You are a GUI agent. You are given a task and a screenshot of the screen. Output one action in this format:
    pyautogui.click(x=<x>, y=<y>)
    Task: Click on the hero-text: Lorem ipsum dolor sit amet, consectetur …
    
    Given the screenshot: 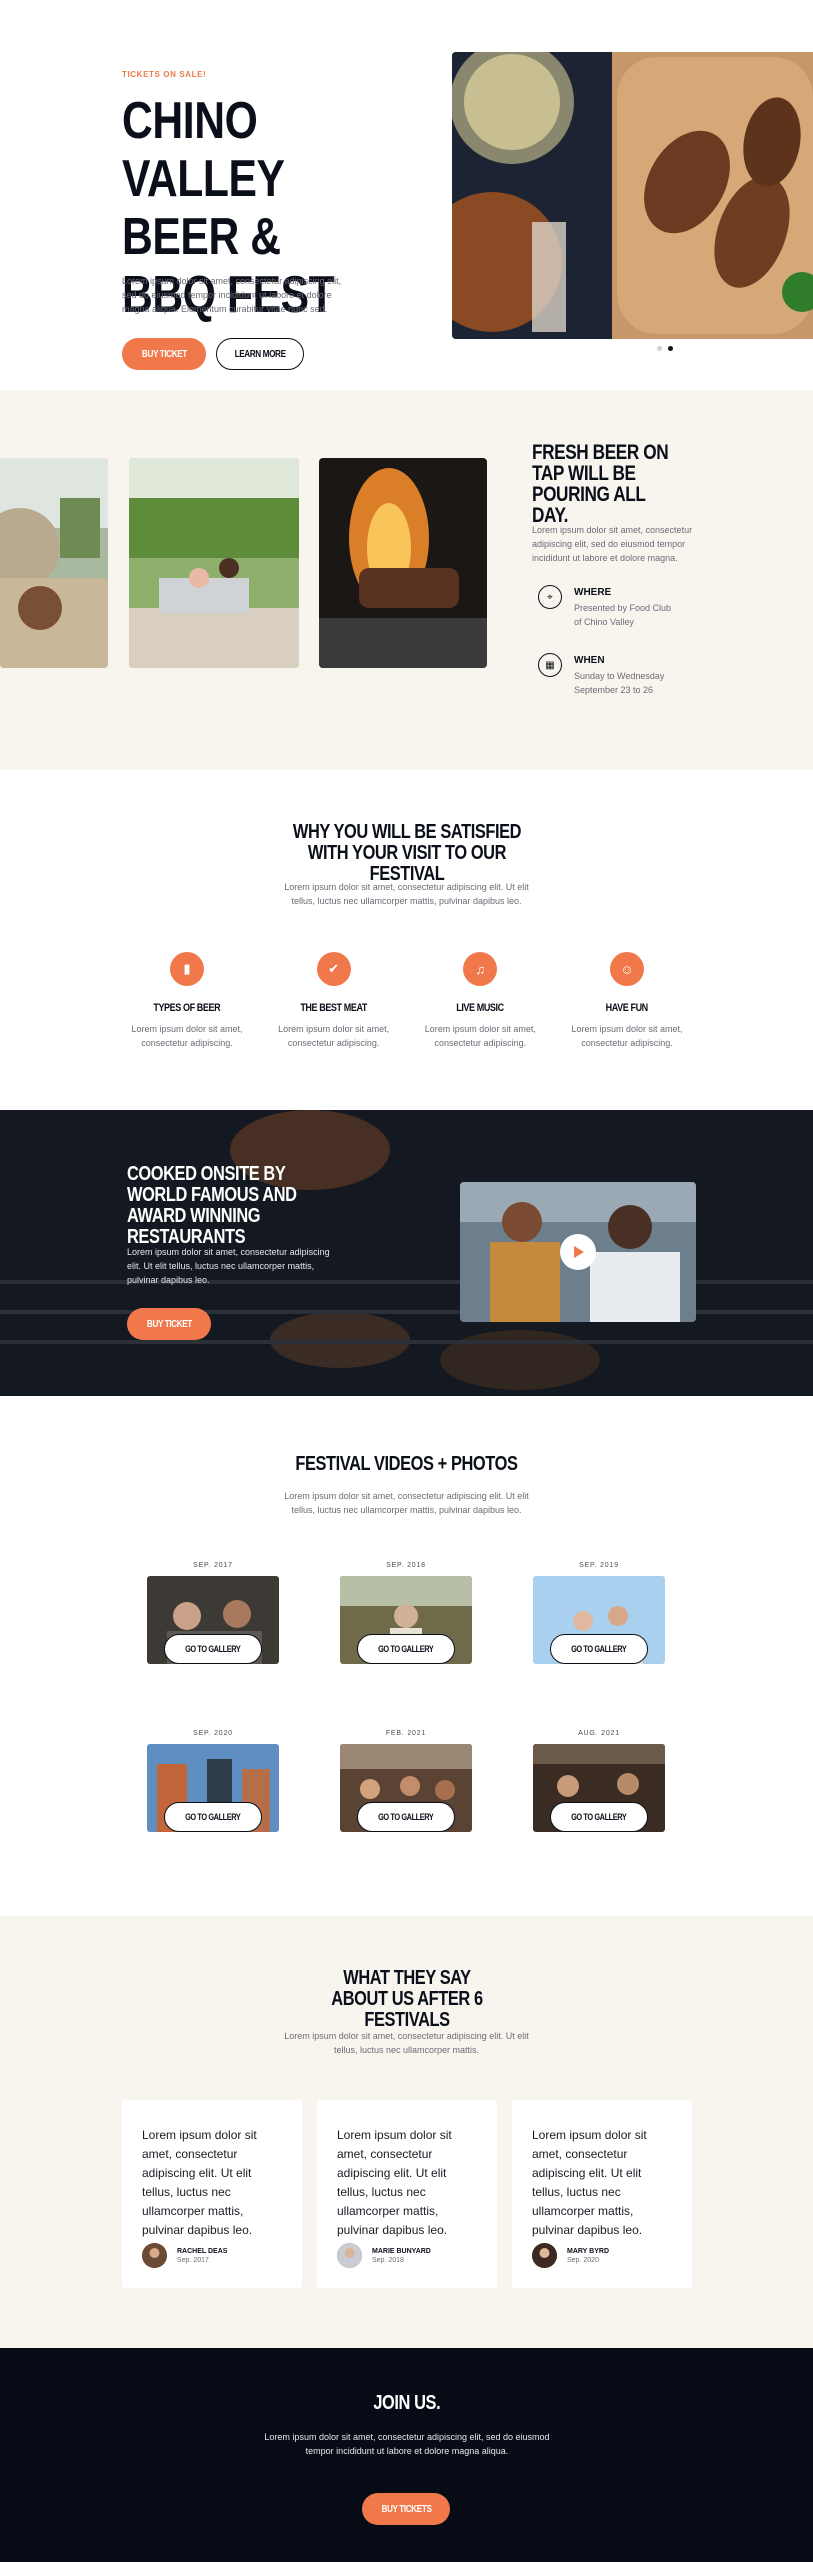 What is the action you would take?
    pyautogui.click(x=232, y=295)
    